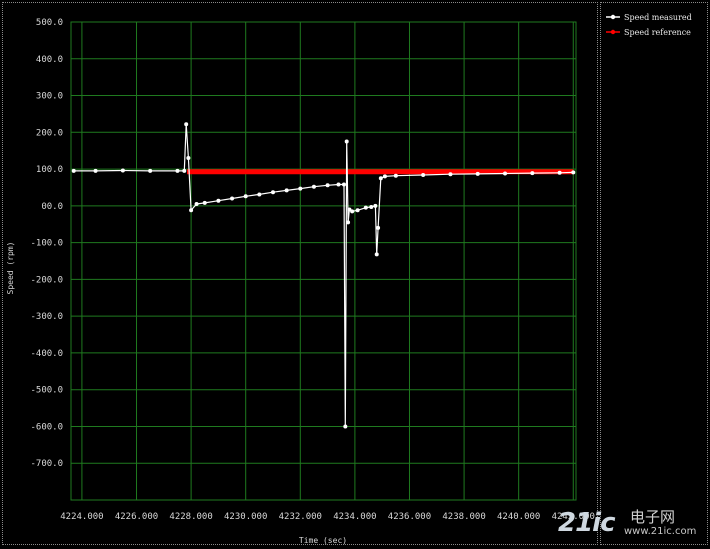 The width and height of the screenshot is (710, 549). What do you see at coordinates (52, 207) in the screenshot?
I see `y-tick-label: 00.0` at bounding box center [52, 207].